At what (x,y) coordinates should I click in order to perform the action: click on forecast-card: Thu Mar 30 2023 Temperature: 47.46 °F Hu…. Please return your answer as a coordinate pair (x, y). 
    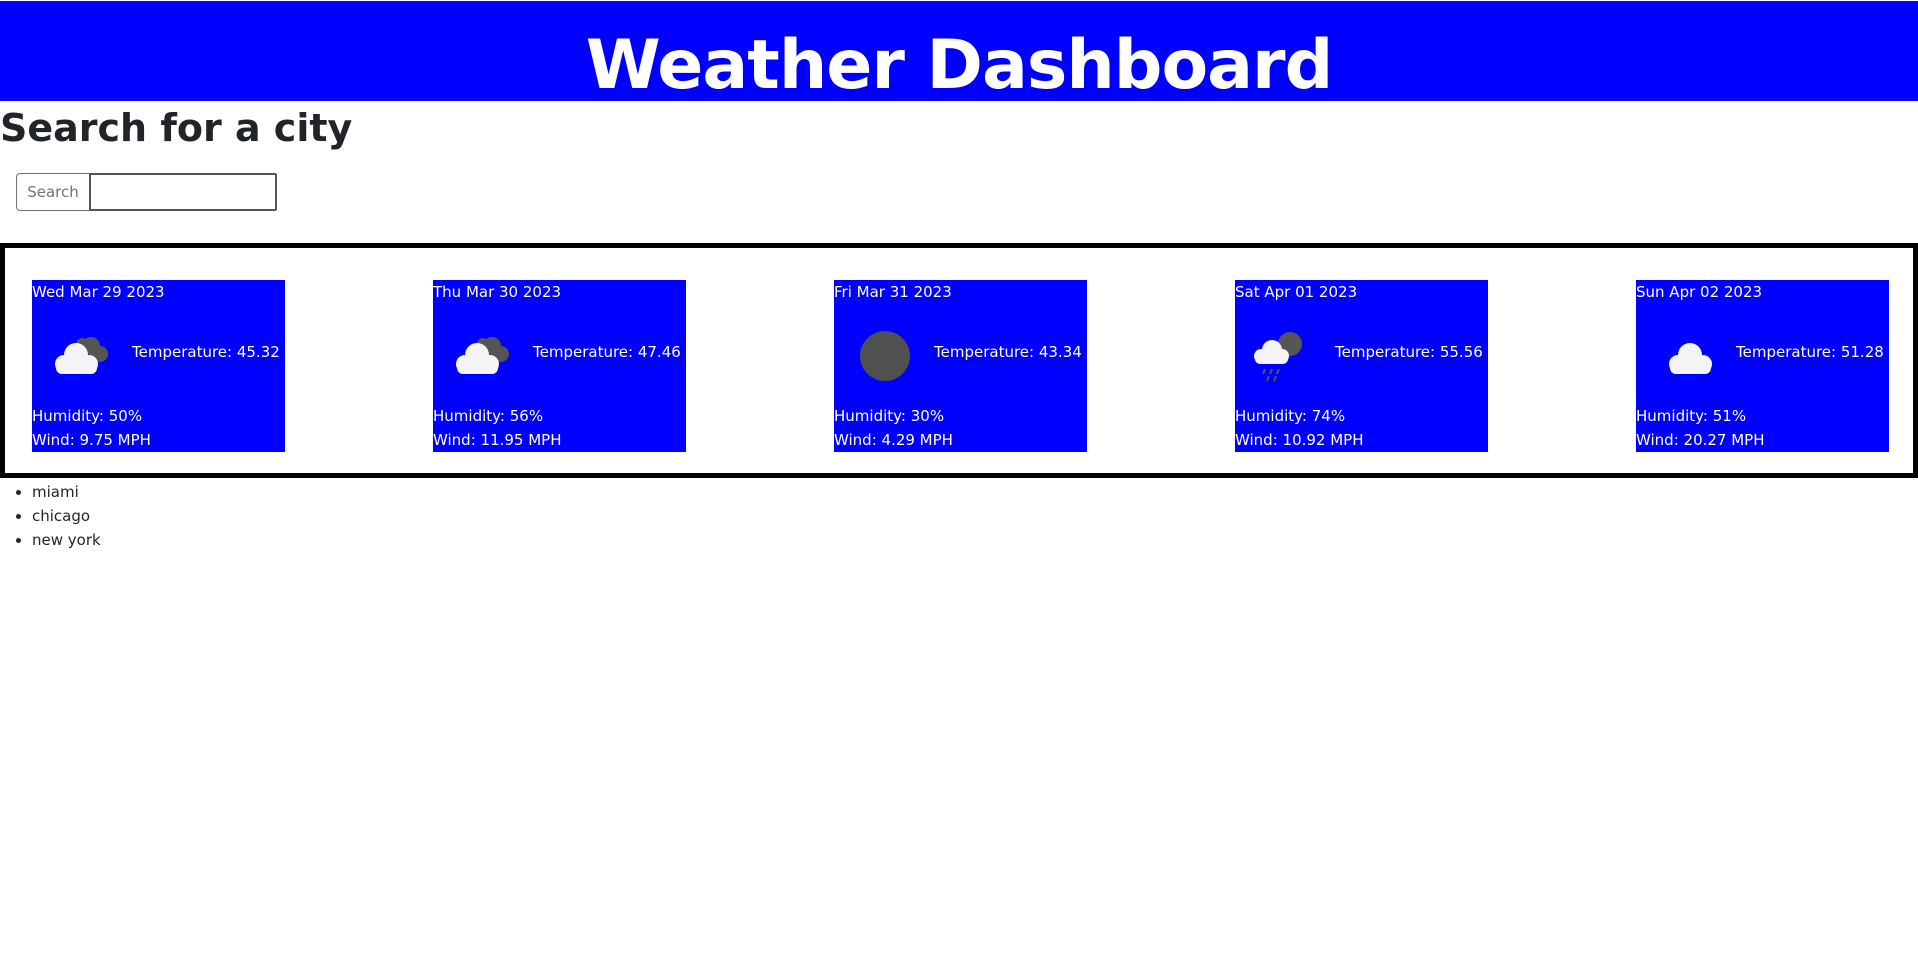
    Looking at the image, I should click on (559, 366).